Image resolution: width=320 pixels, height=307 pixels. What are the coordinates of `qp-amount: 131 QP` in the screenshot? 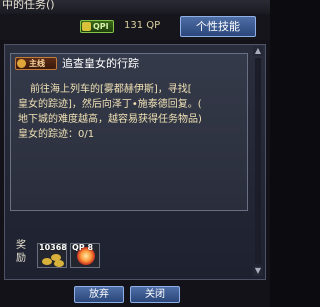 It's located at (142, 25).